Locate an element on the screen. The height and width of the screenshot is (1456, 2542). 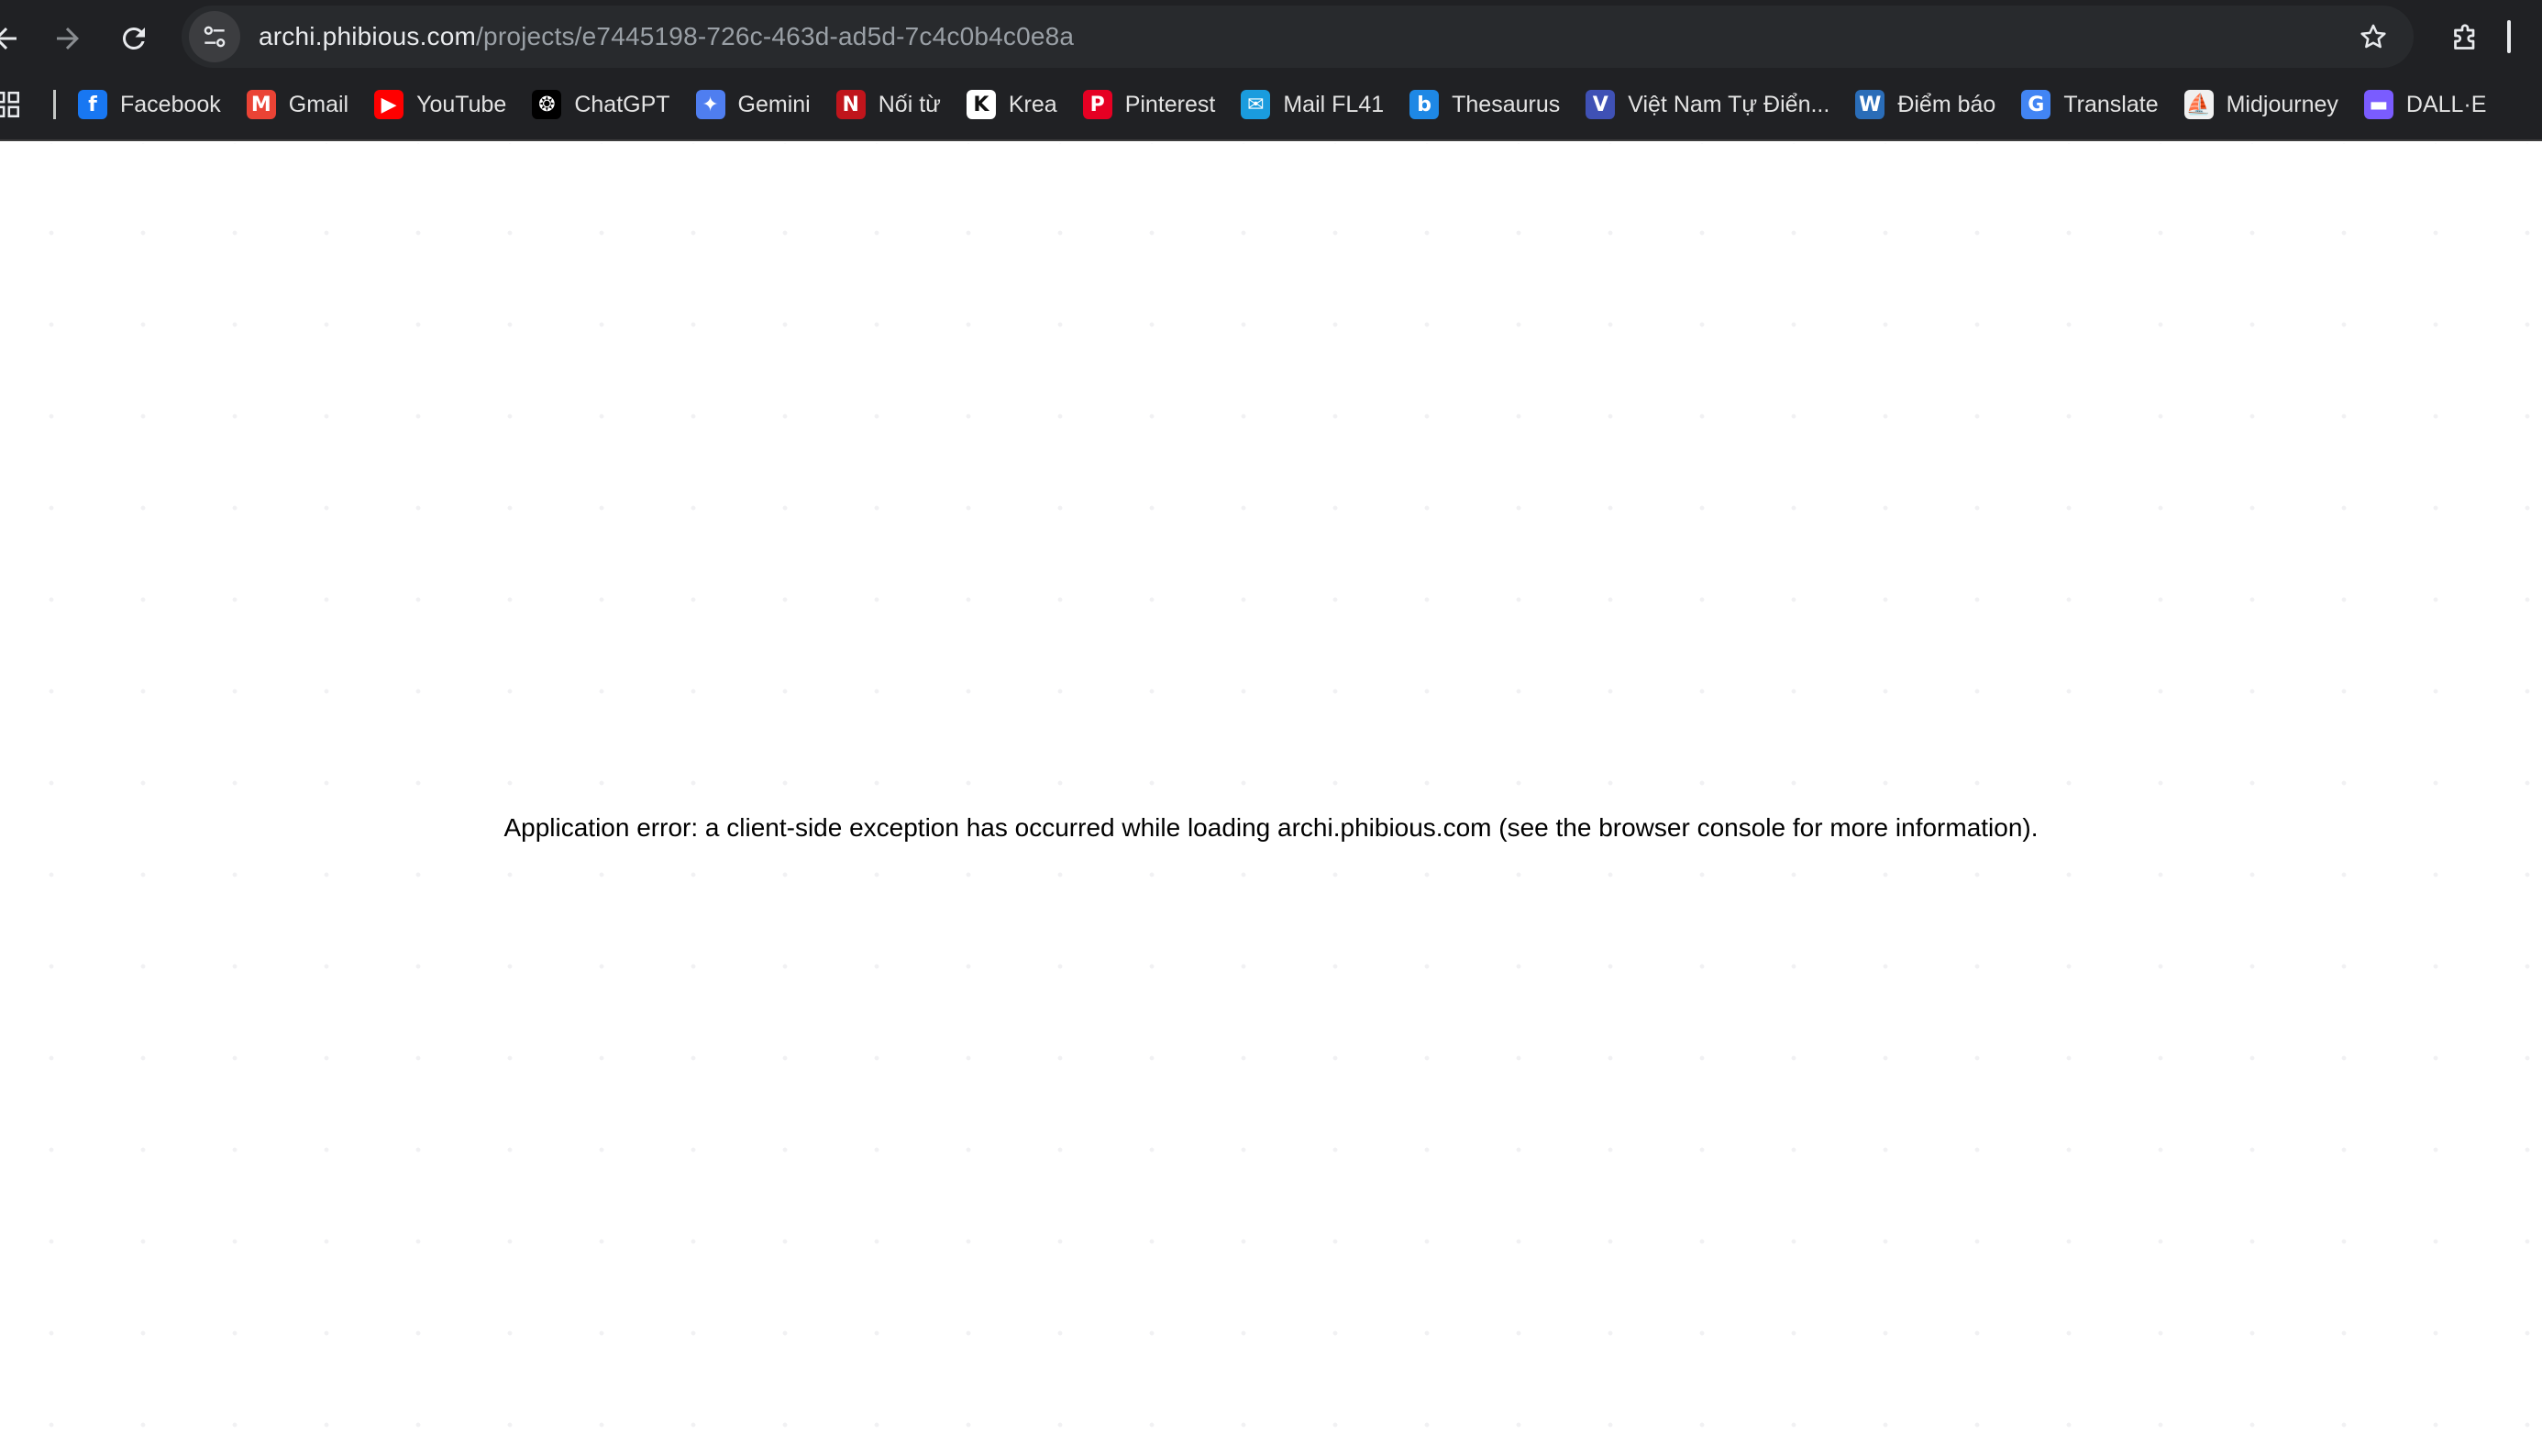
profile-divider is located at coordinates (2509, 36).